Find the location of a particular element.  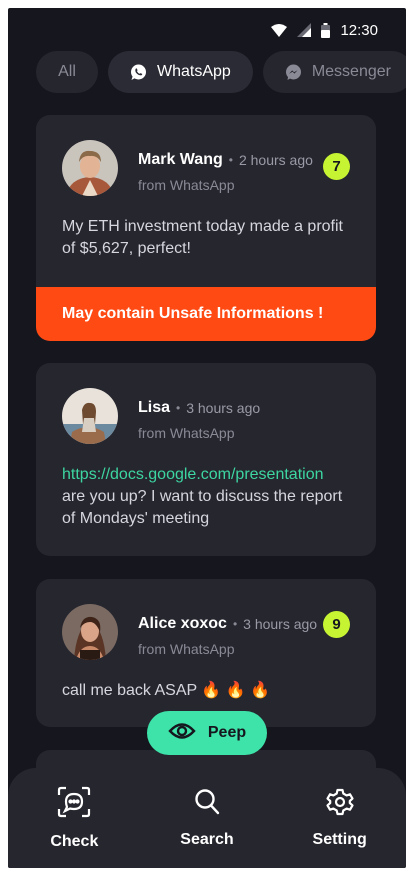

message-link: https://docs.google.com/presentation is located at coordinates (209, 475).